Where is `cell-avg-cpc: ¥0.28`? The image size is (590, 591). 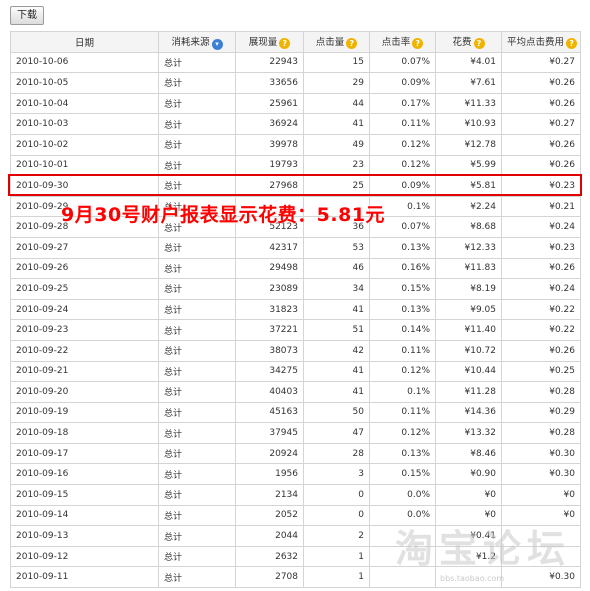 cell-avg-cpc: ¥0.28 is located at coordinates (541, 433).